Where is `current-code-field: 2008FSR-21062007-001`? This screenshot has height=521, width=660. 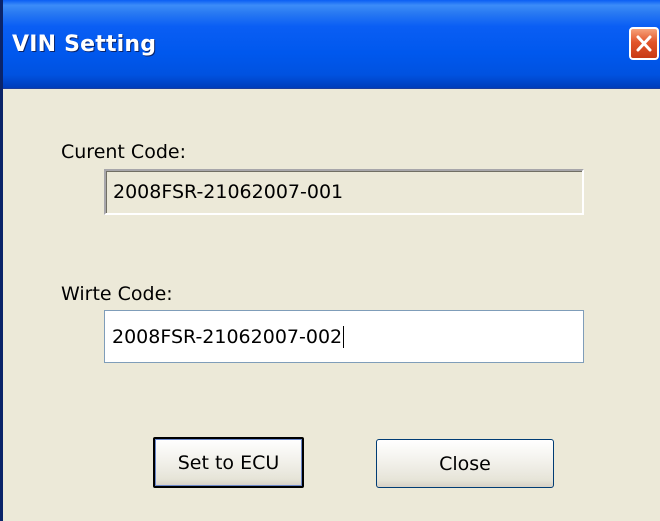
current-code-field: 2008FSR-21062007-001 is located at coordinates (344, 192).